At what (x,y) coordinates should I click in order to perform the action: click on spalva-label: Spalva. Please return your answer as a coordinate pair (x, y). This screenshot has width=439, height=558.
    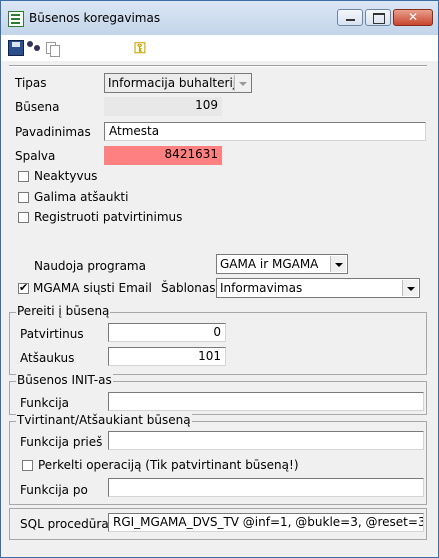
    Looking at the image, I should click on (35, 156).